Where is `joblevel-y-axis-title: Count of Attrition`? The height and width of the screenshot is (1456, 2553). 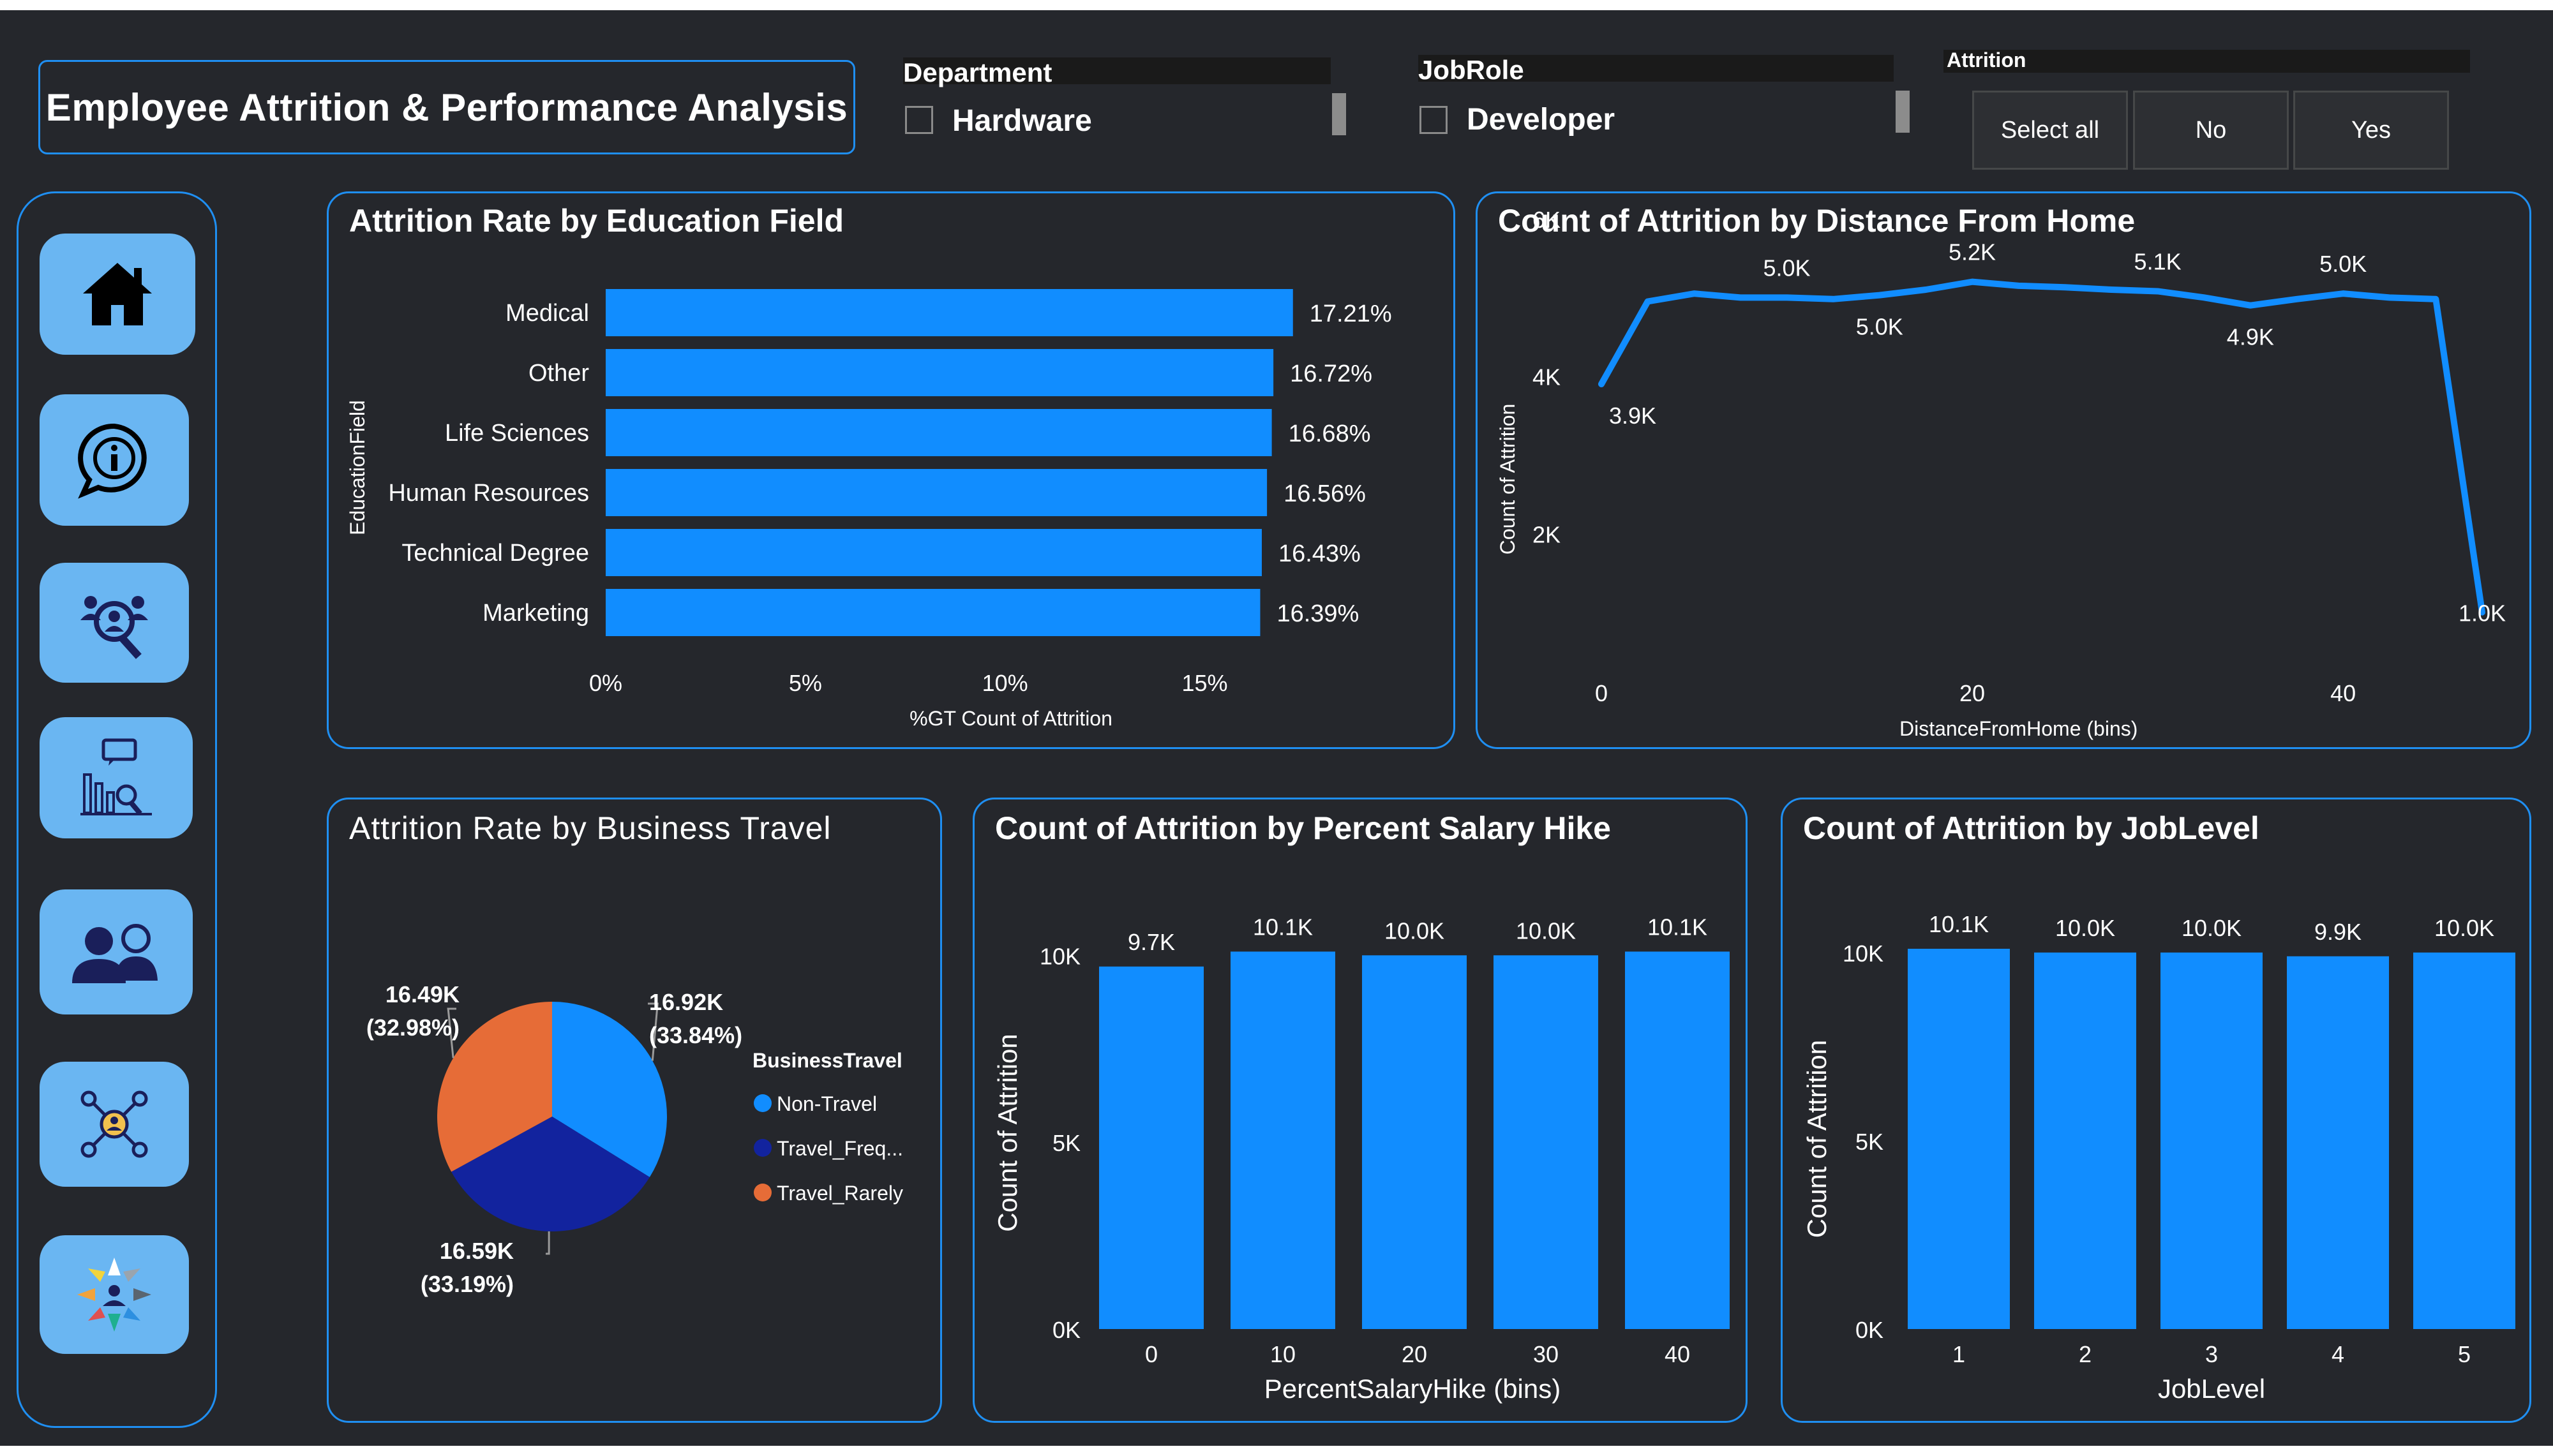
joblevel-y-axis-title: Count of Attrition is located at coordinates (1817, 1139).